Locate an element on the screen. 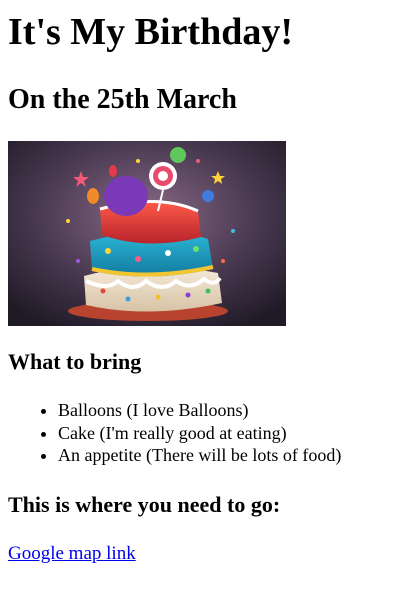 This screenshot has height=591, width=418. directions-heading: This is where you need to go: is located at coordinates (144, 504).